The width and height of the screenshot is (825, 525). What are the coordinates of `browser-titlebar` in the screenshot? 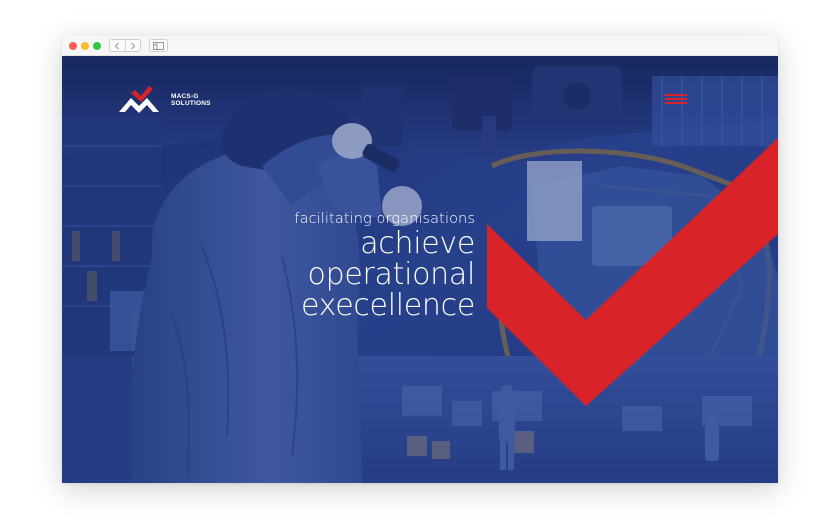 It's located at (420, 46).